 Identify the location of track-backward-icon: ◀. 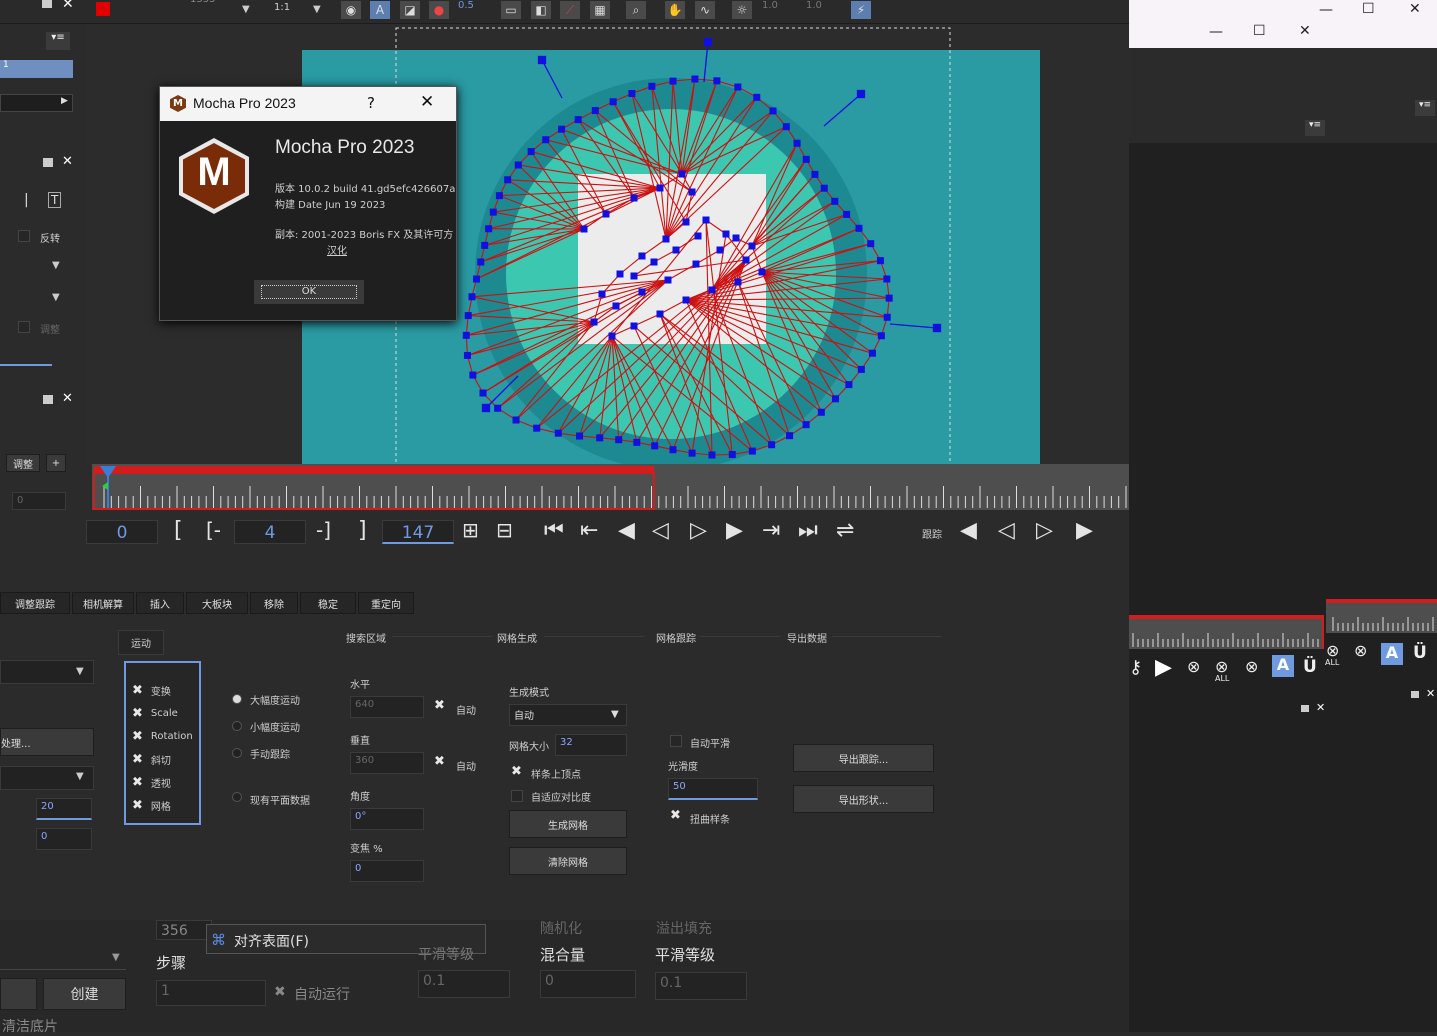
(968, 530).